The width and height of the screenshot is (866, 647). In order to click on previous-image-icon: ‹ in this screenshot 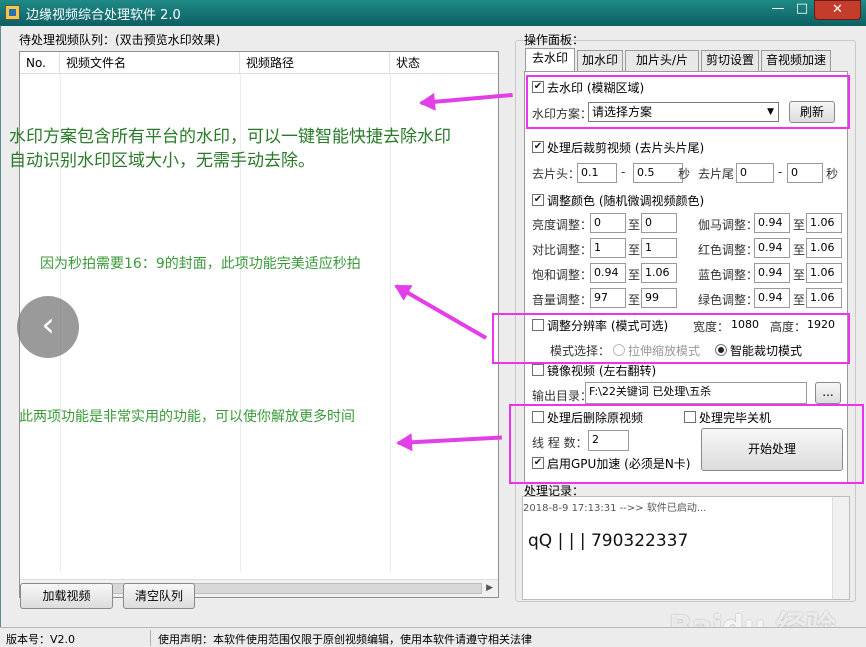, I will do `click(48, 327)`.